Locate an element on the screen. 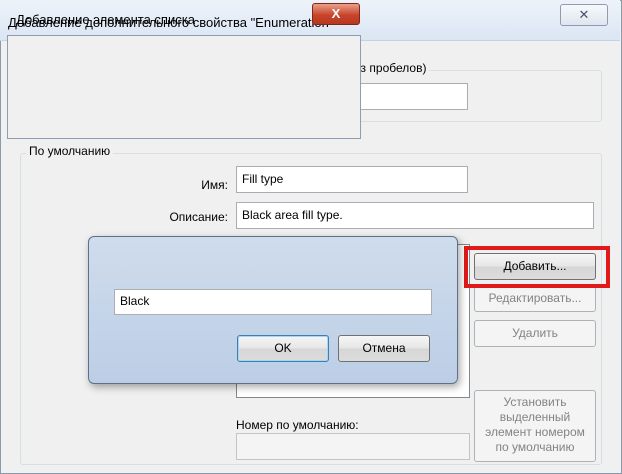  popup-body is located at coordinates (184, 87).